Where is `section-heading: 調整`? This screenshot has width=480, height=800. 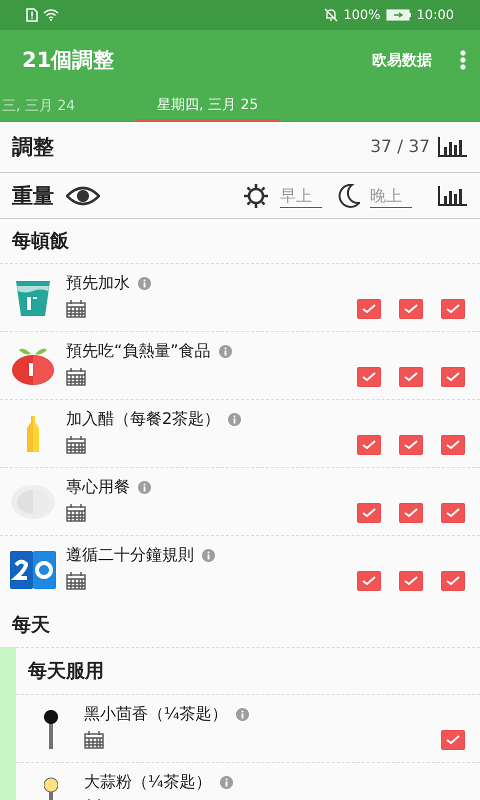
section-heading: 調整 is located at coordinates (33, 147).